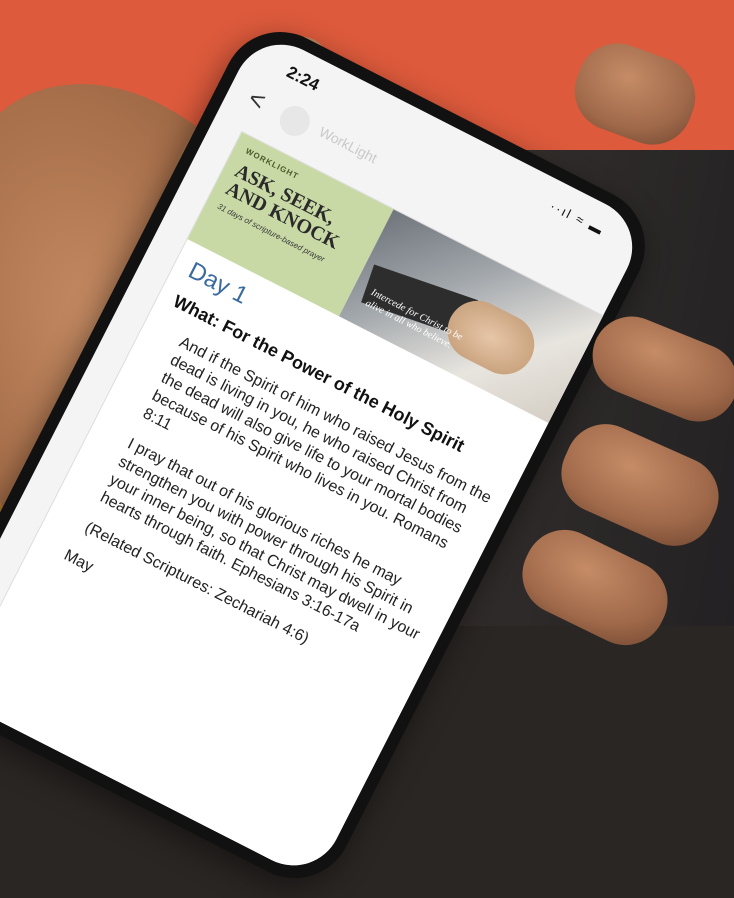 This screenshot has height=898, width=734. Describe the element at coordinates (303, 78) in the screenshot. I see `status-time: 2:24` at that location.